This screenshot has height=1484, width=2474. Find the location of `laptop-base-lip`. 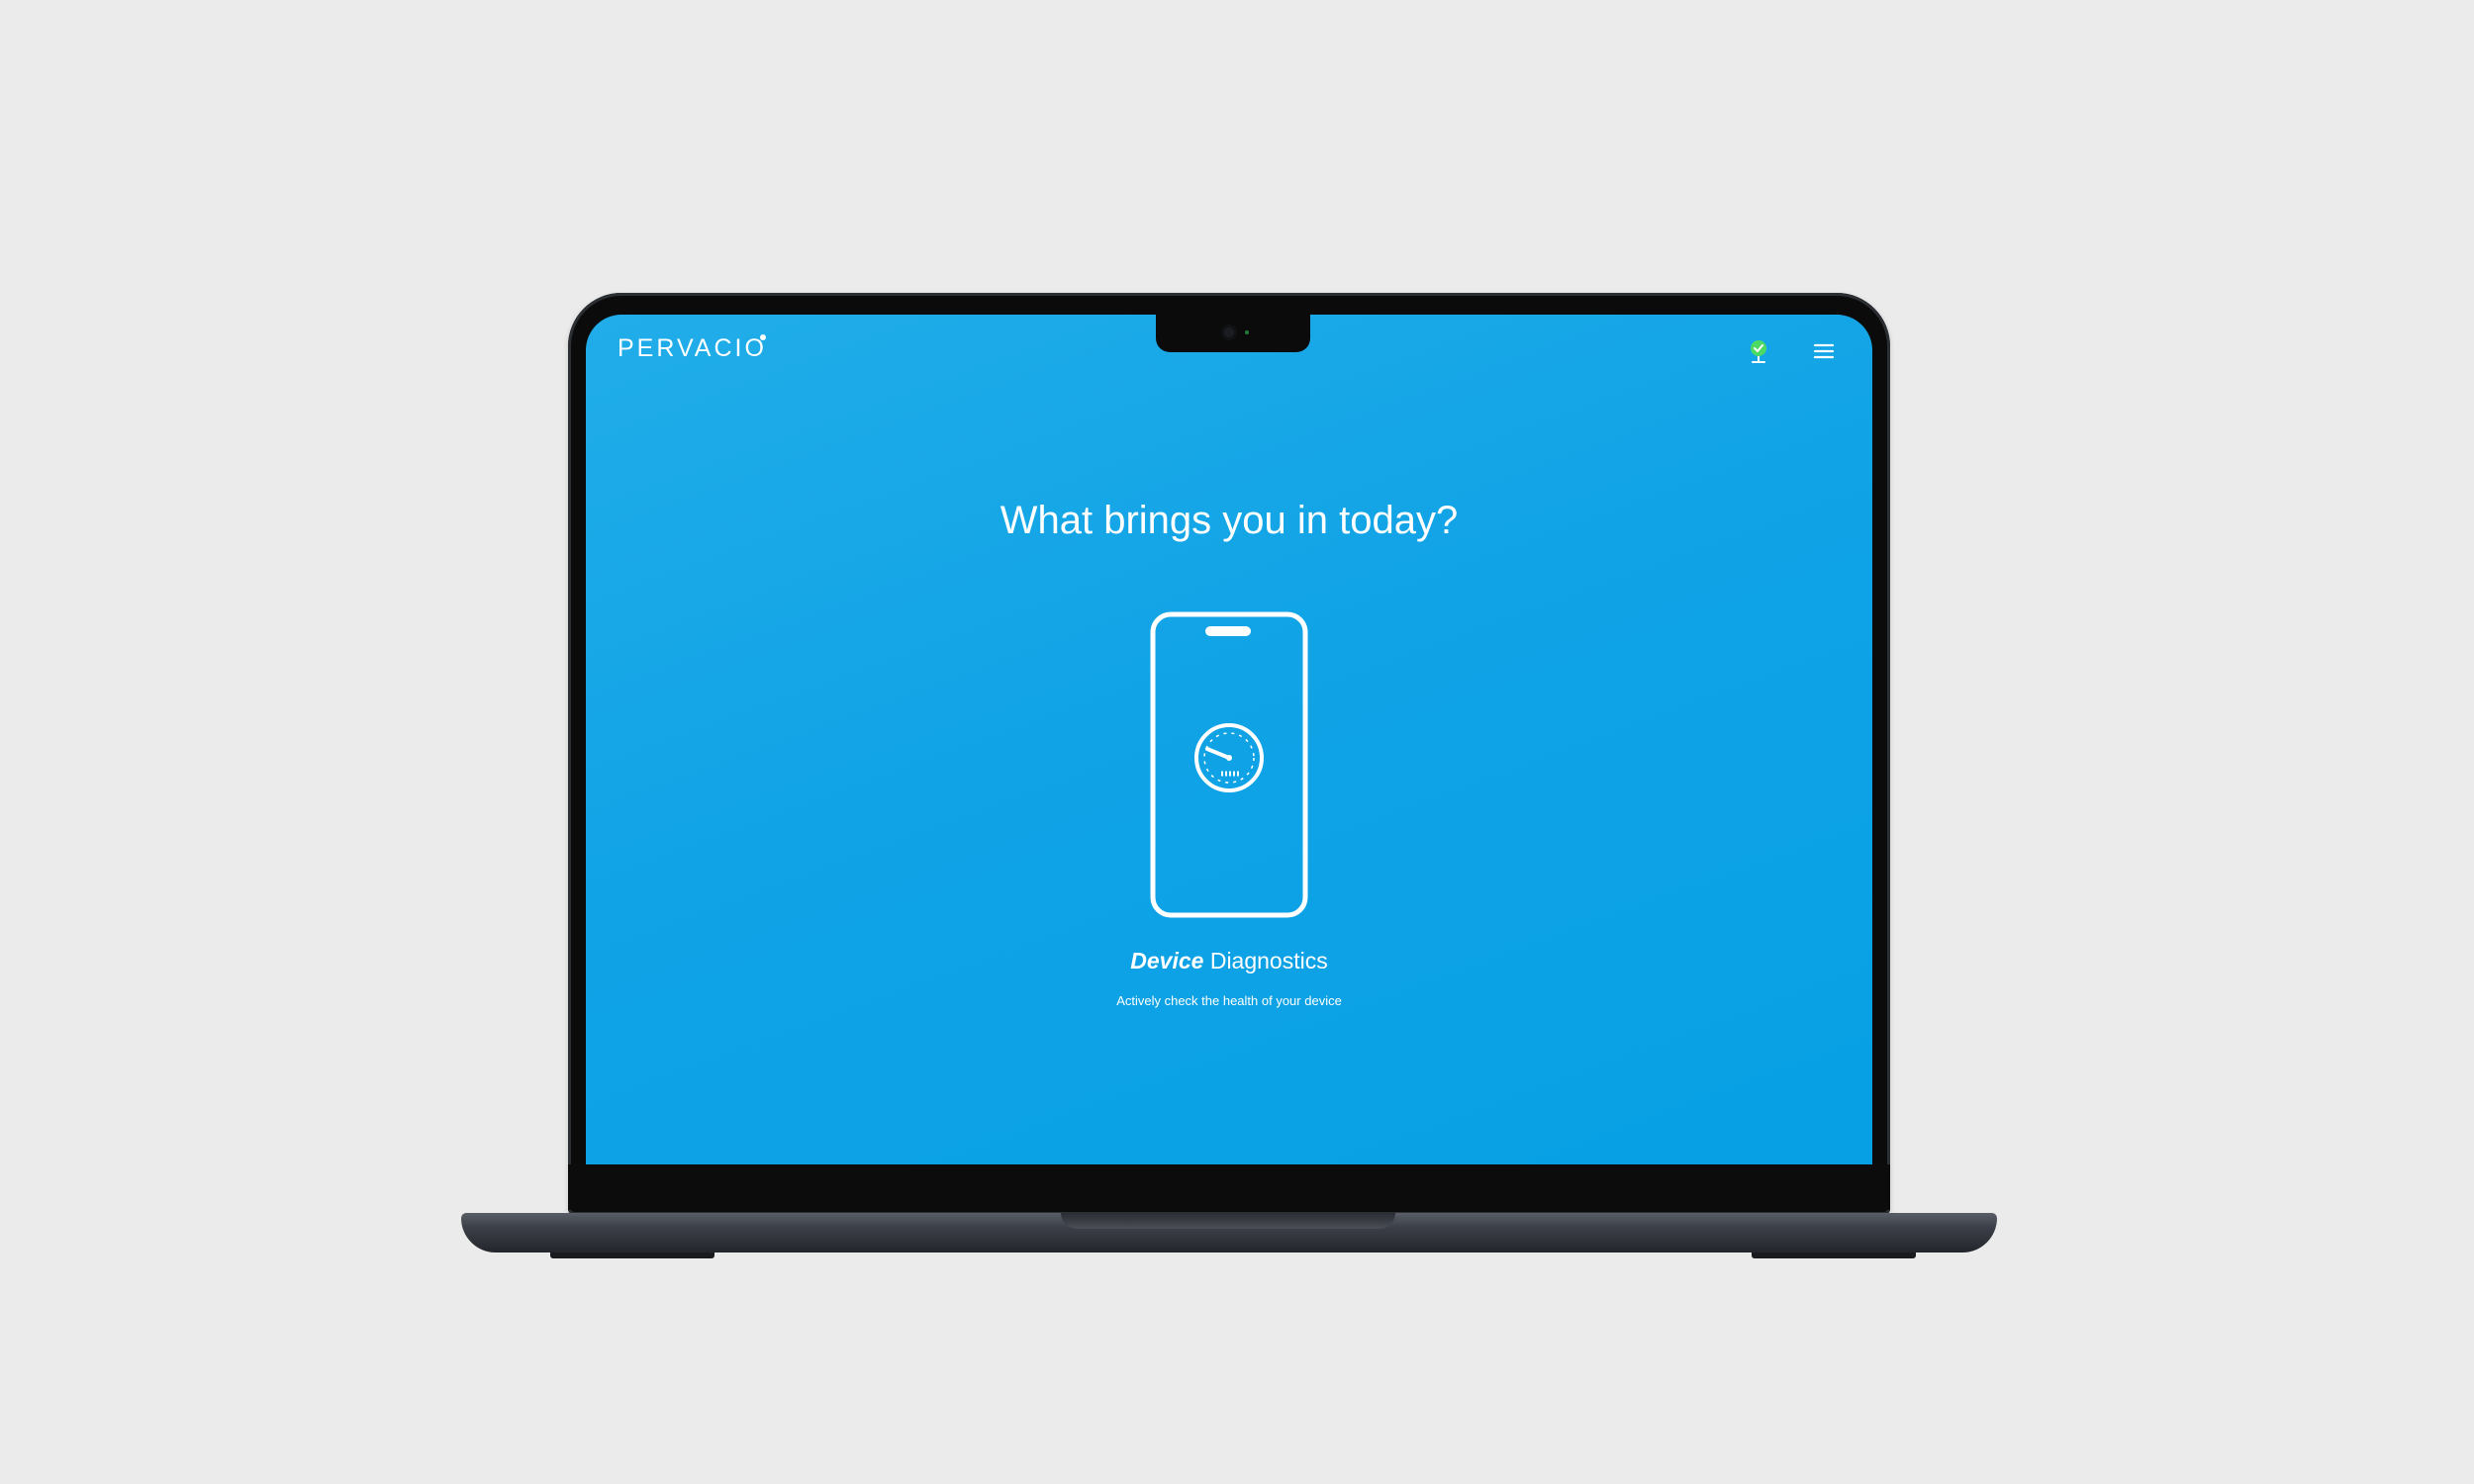

laptop-base-lip is located at coordinates (1228, 1221).